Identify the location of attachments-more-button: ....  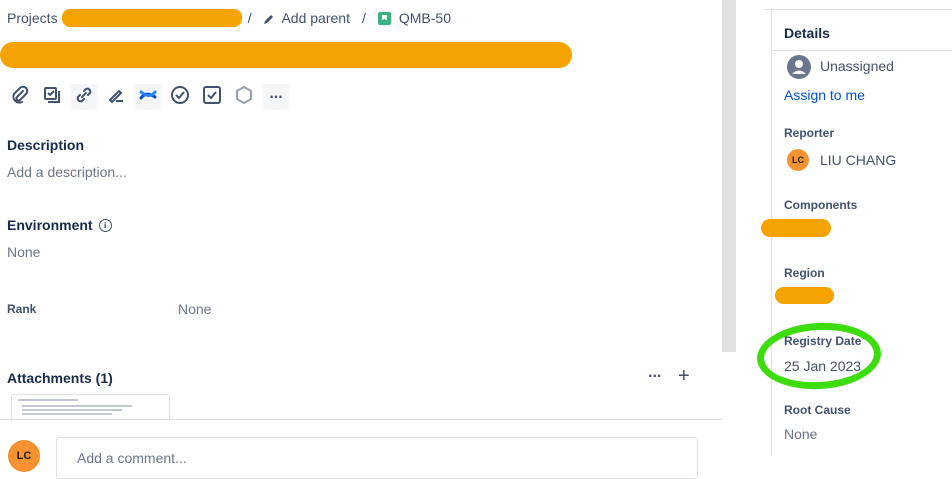
(654, 373).